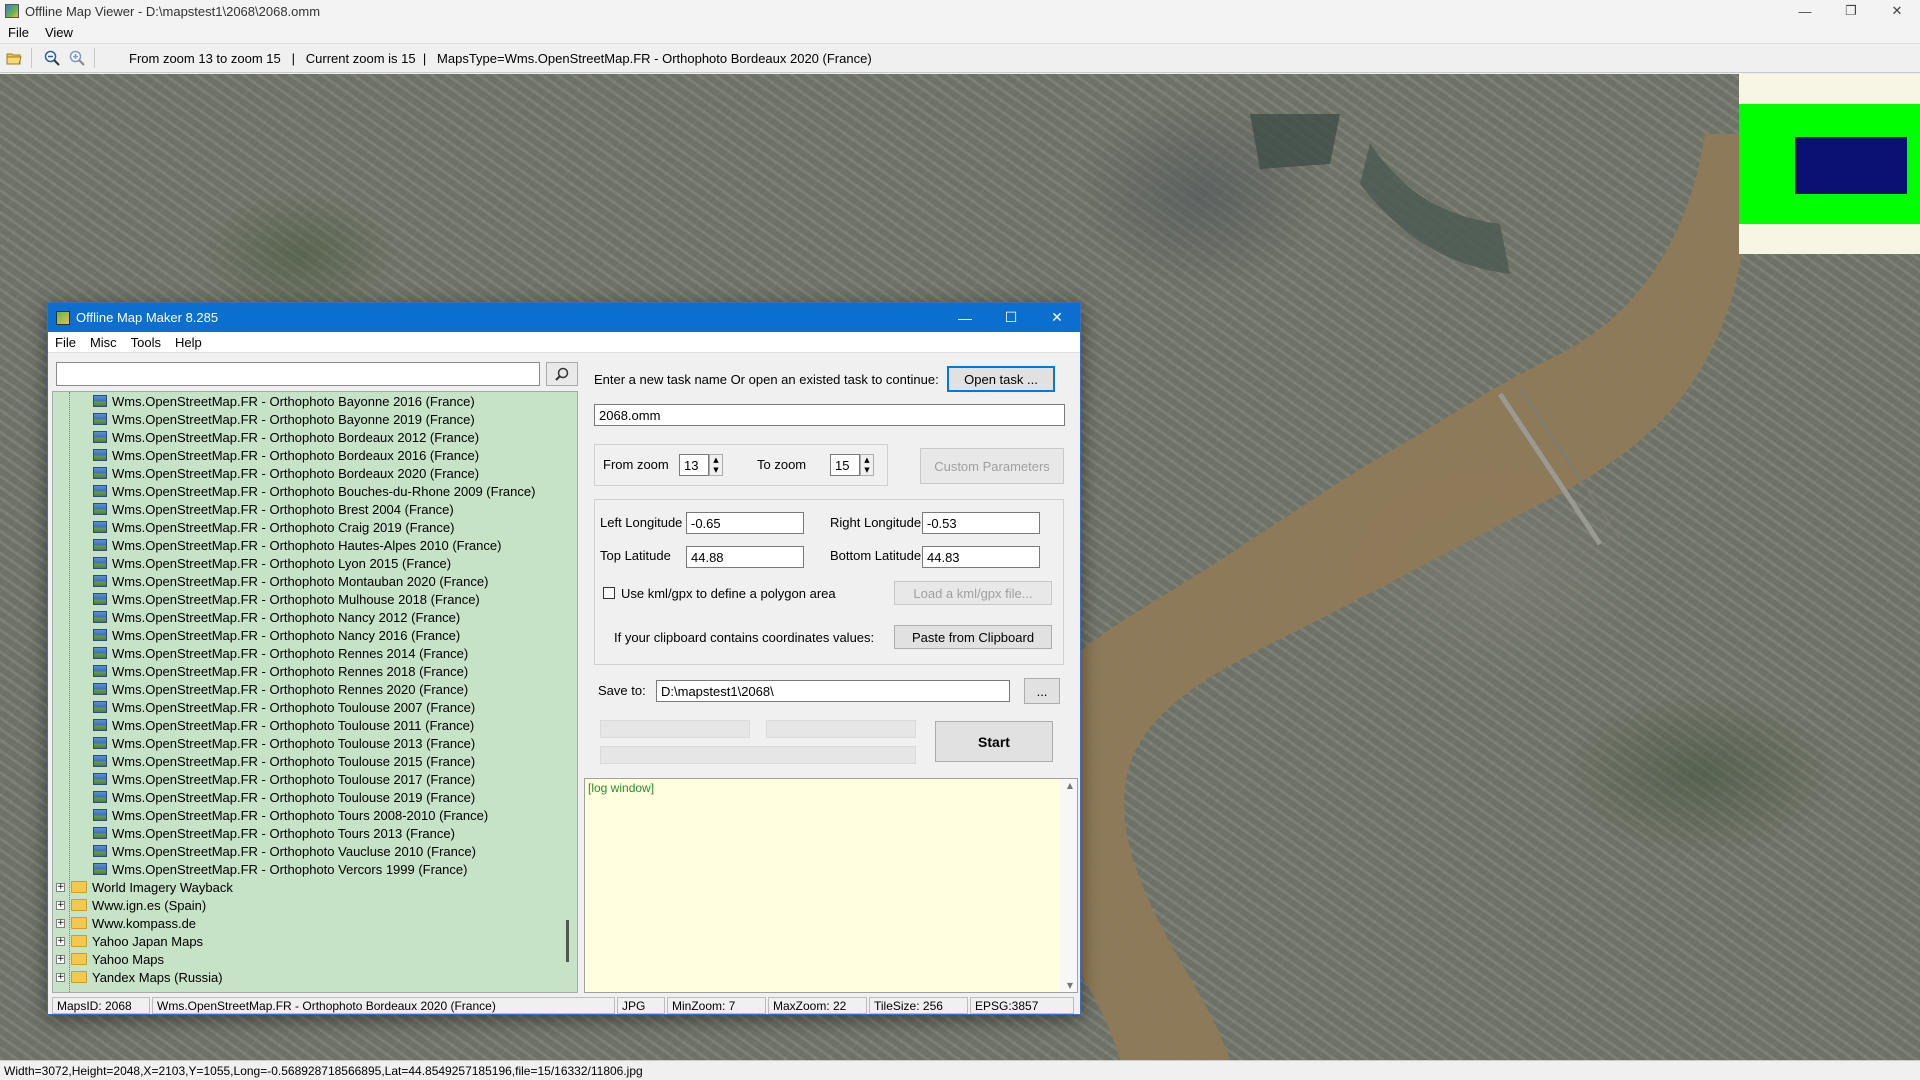 The image size is (1920, 1080). What do you see at coordinates (129, 941) in the screenshot?
I see `tree-folder: + Yahoo Japan Maps` at bounding box center [129, 941].